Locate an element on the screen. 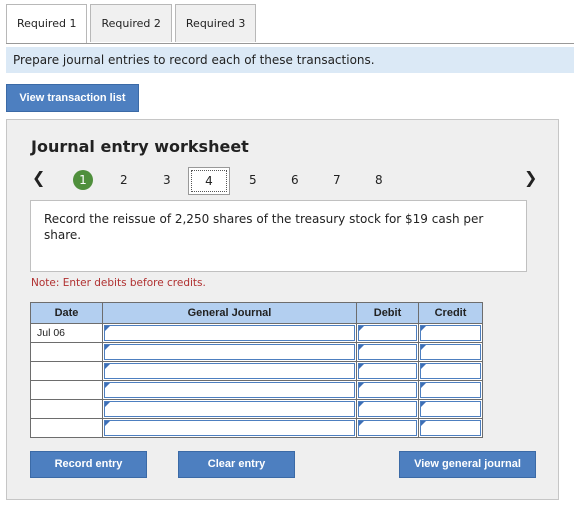 This screenshot has width=574, height=517. step-7: 7 is located at coordinates (337, 180).